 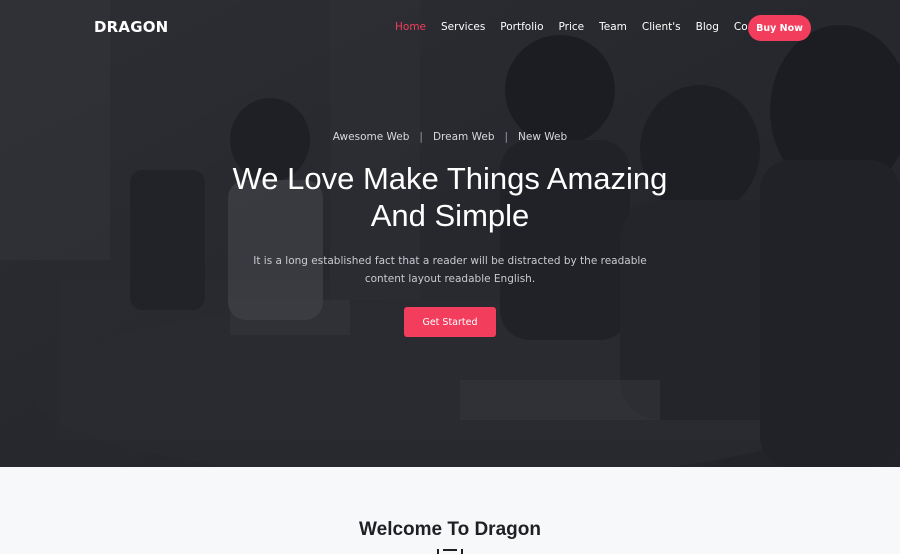 I want to click on hero-title-line1: We Love Make Things Amazing, so click(x=450, y=178).